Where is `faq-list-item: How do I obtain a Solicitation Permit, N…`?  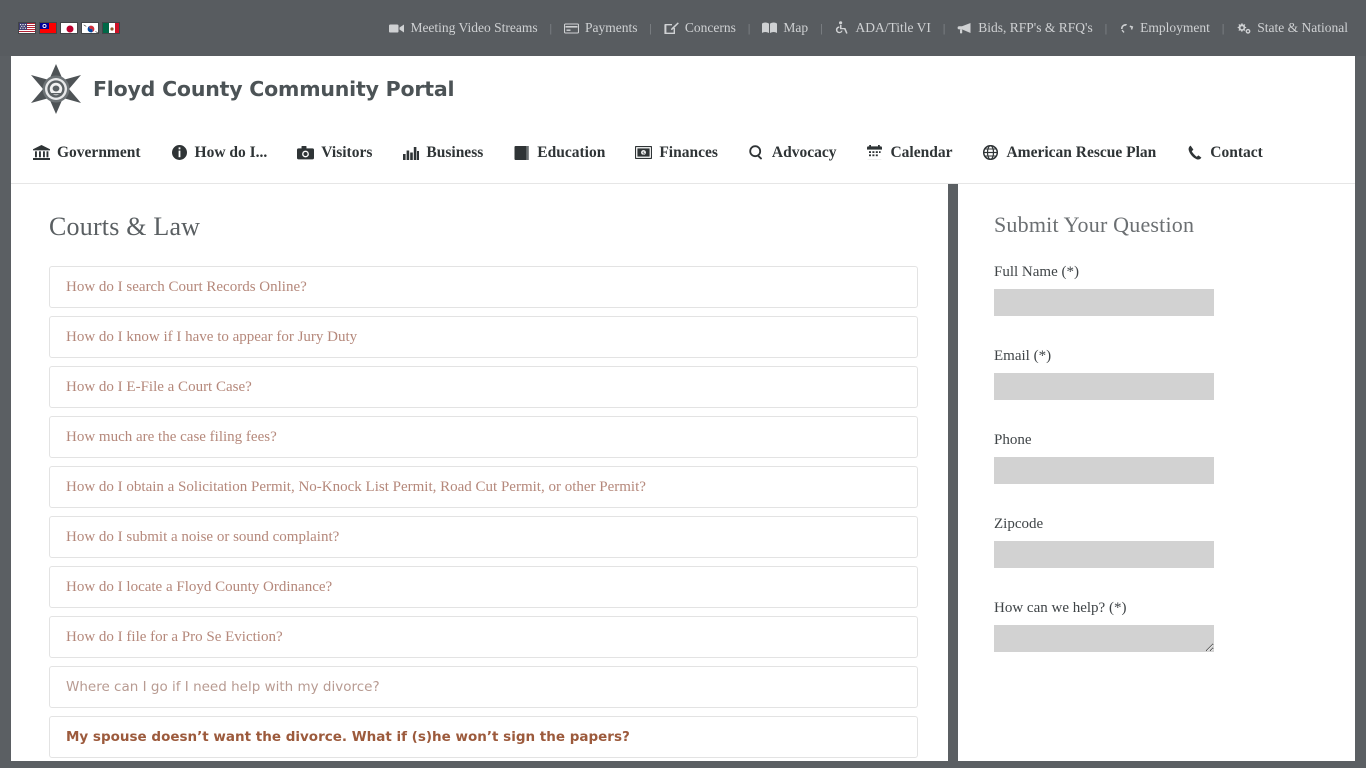
faq-list-item: How do I obtain a Solicitation Permit, N… is located at coordinates (483, 487).